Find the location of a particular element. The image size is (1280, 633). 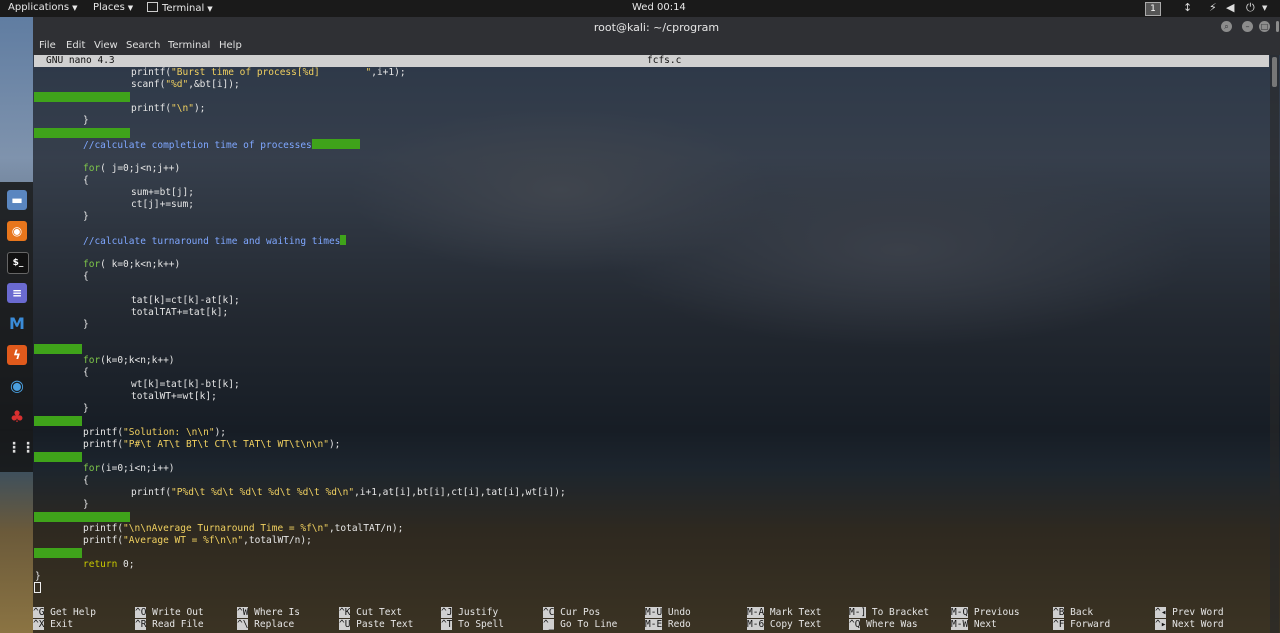

shortcut-hint: ^F Forward is located at coordinates (1081, 625).